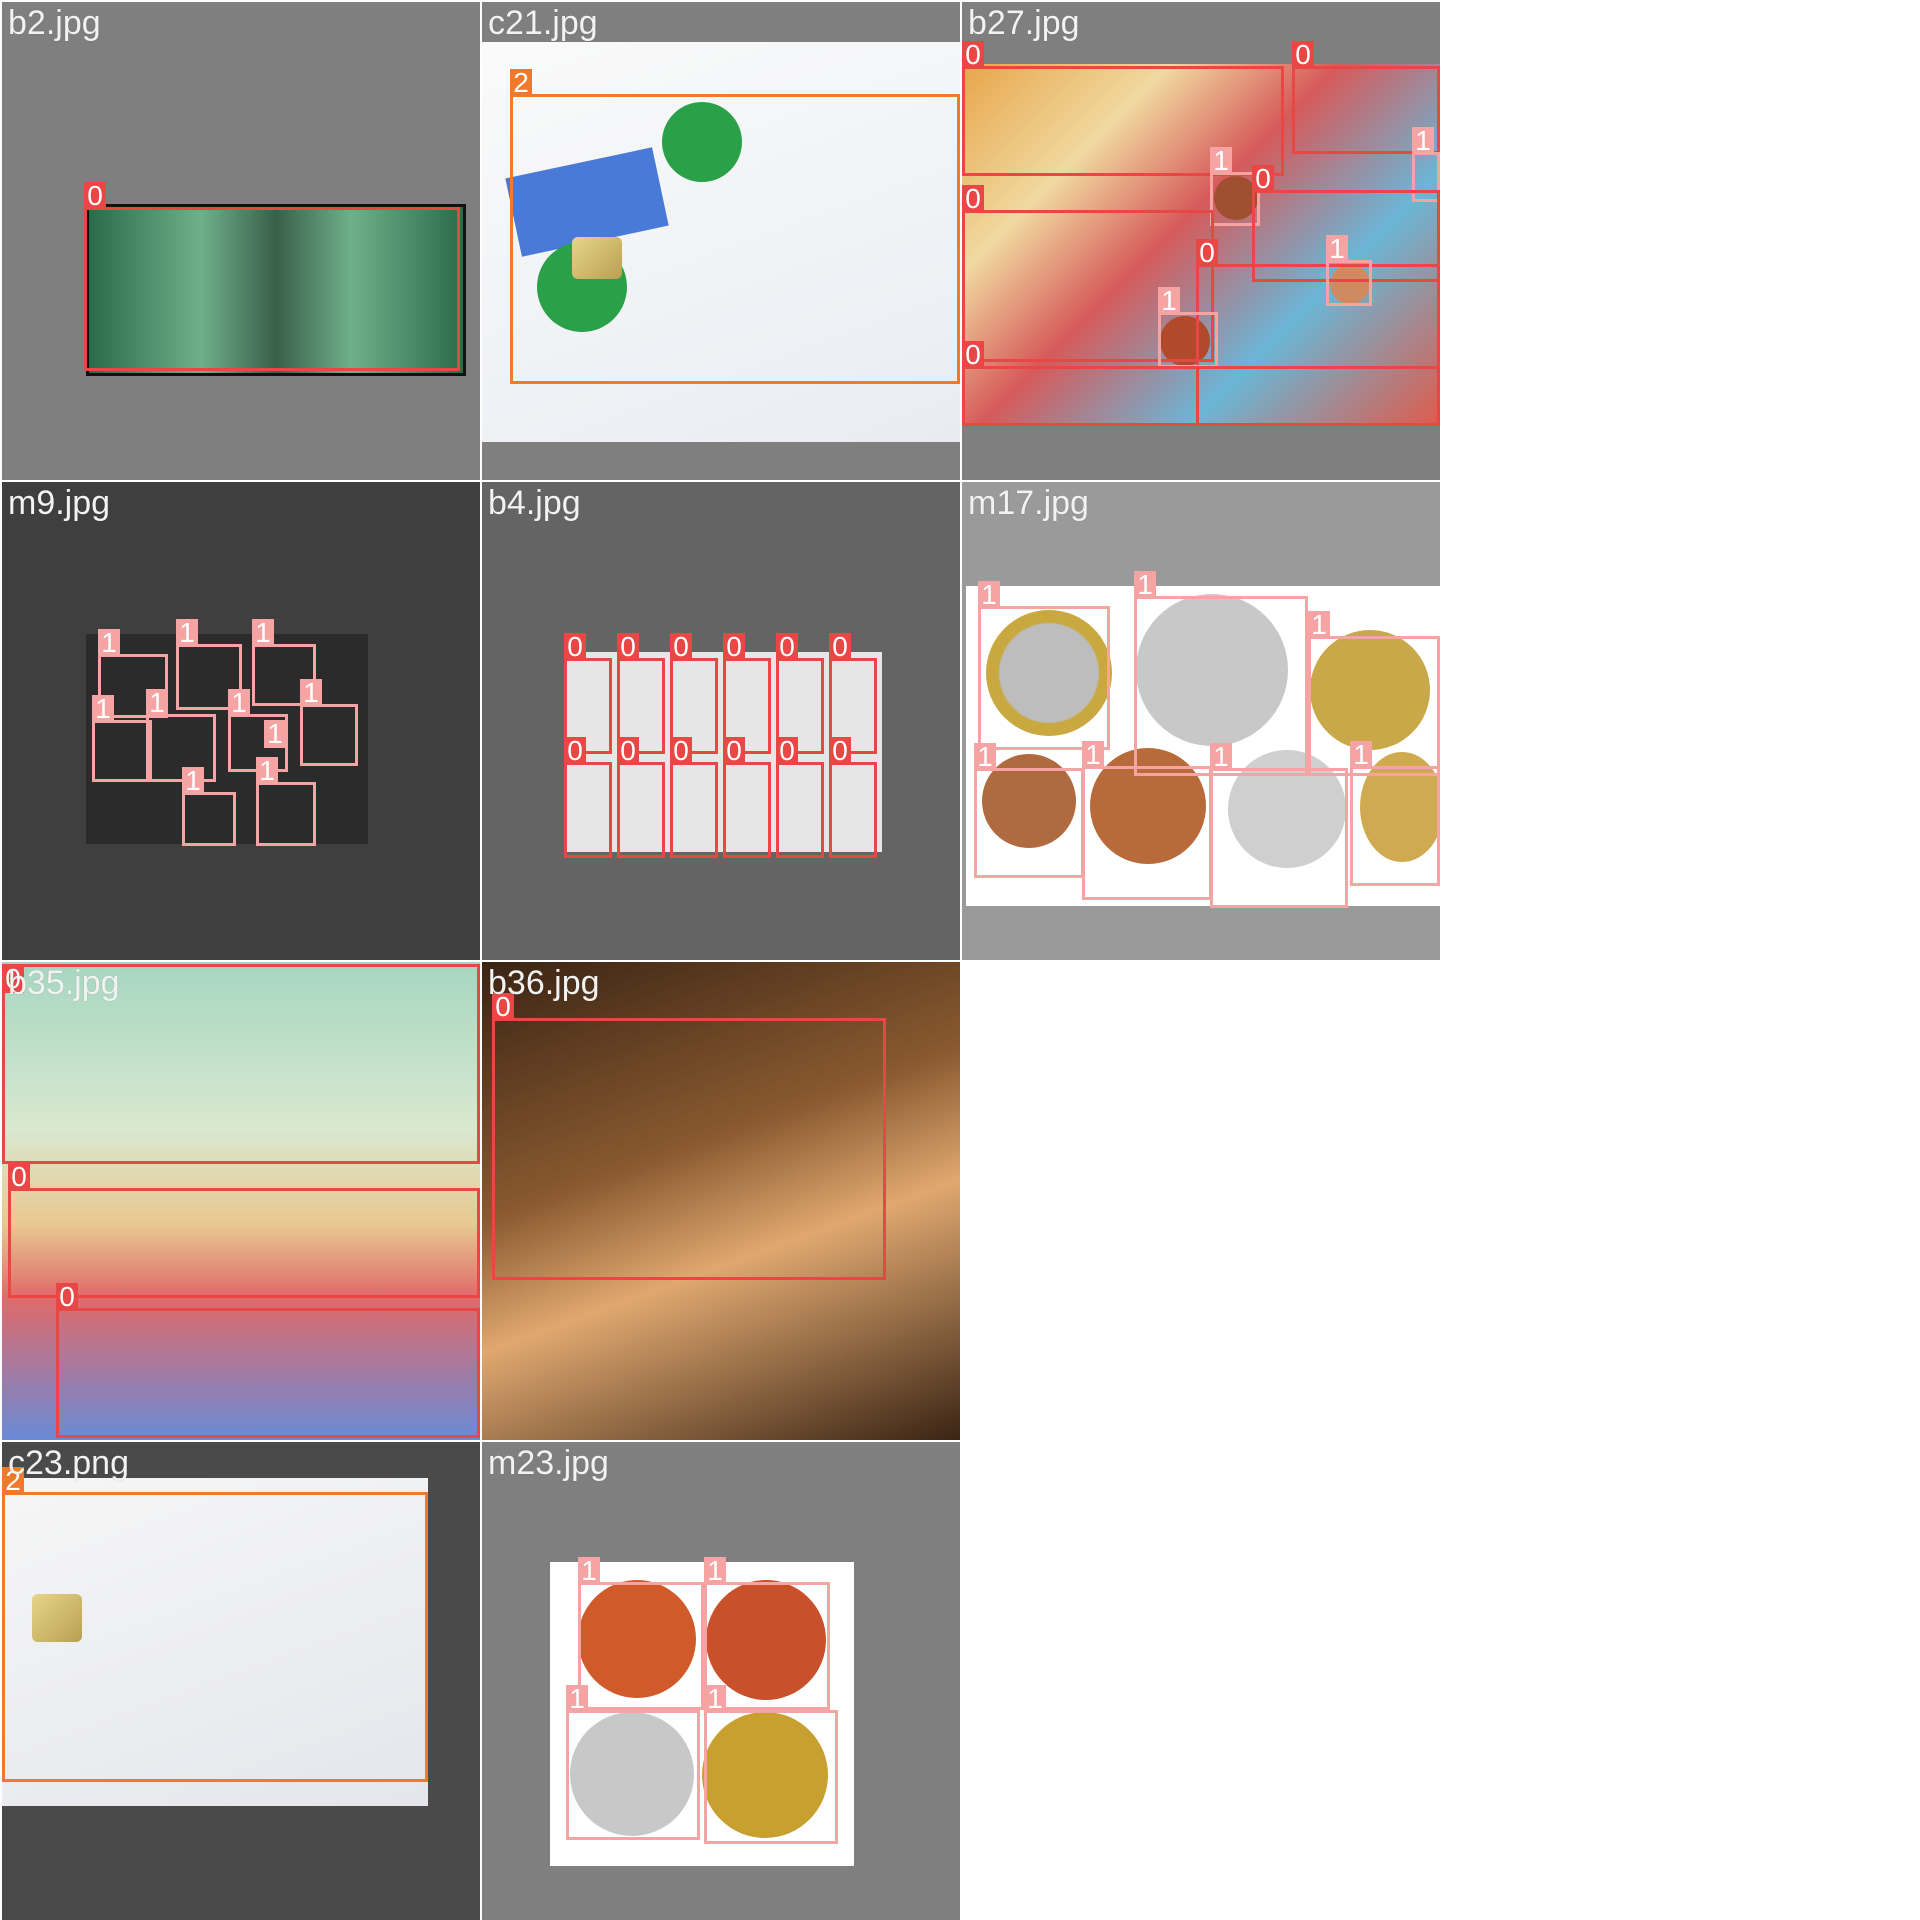 This screenshot has height=1920, width=1920. I want to click on tile-filename: b4.jpg, so click(534, 503).